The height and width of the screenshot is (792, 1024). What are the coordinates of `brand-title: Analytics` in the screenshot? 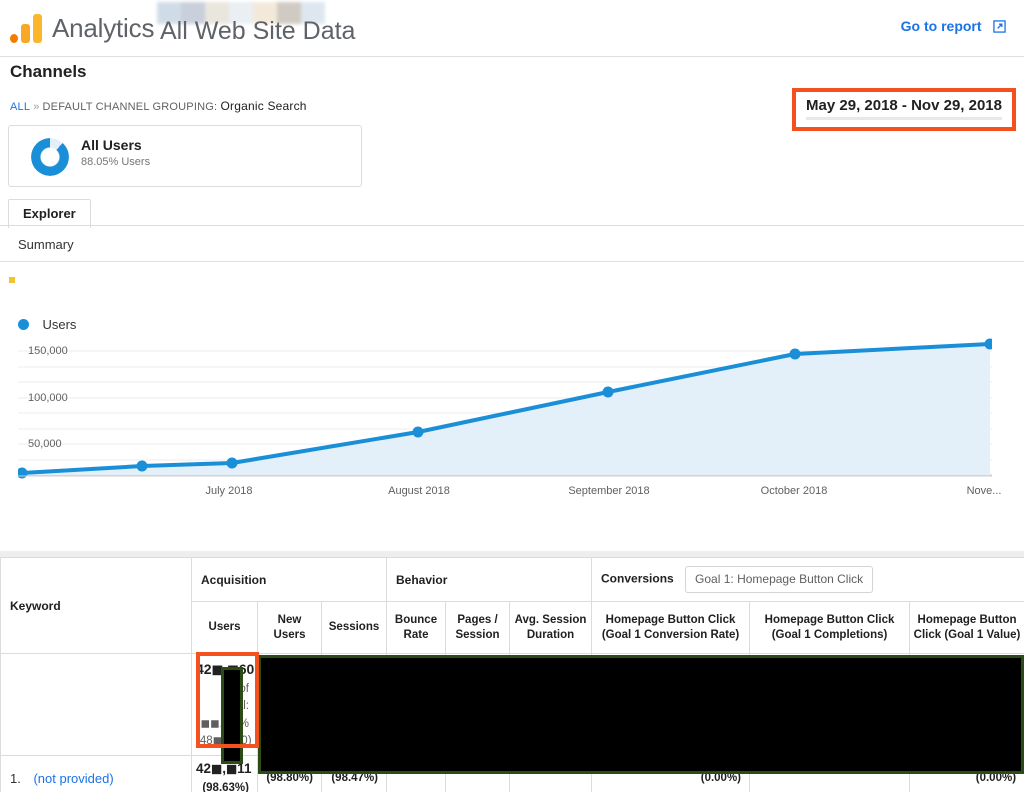 It's located at (103, 28).